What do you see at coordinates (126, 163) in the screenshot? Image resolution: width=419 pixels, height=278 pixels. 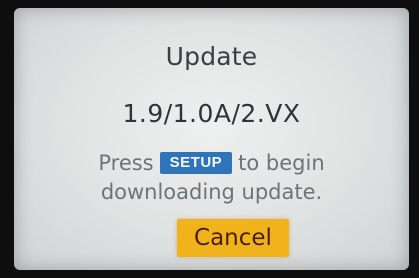 I see `instruction-prefix: Press` at bounding box center [126, 163].